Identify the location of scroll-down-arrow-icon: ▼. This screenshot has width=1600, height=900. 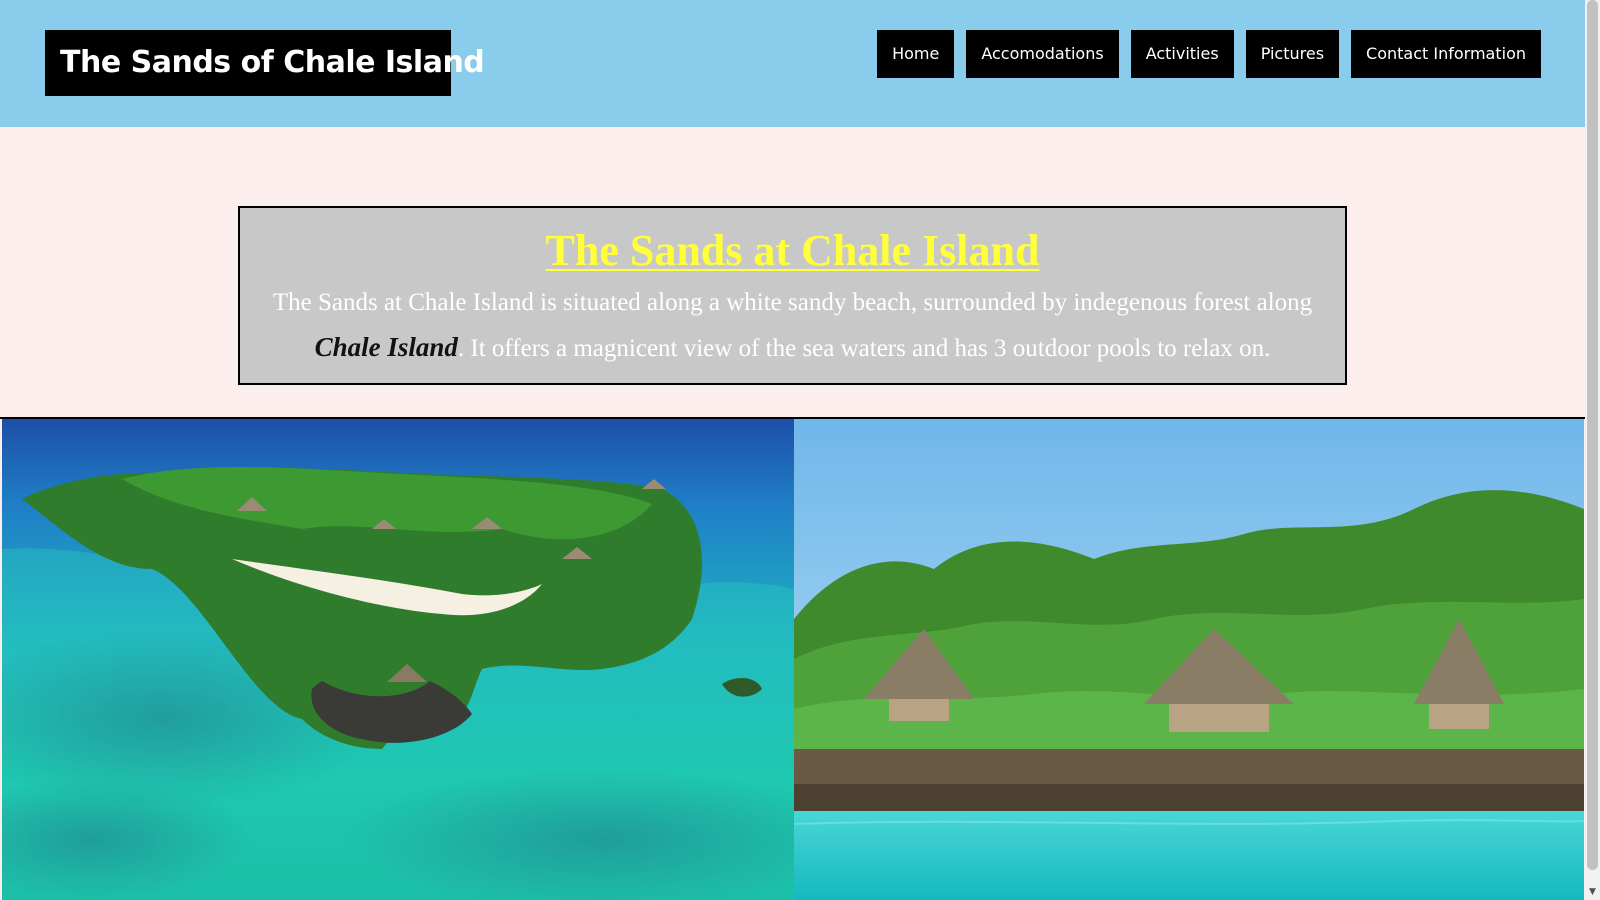
(1592, 892).